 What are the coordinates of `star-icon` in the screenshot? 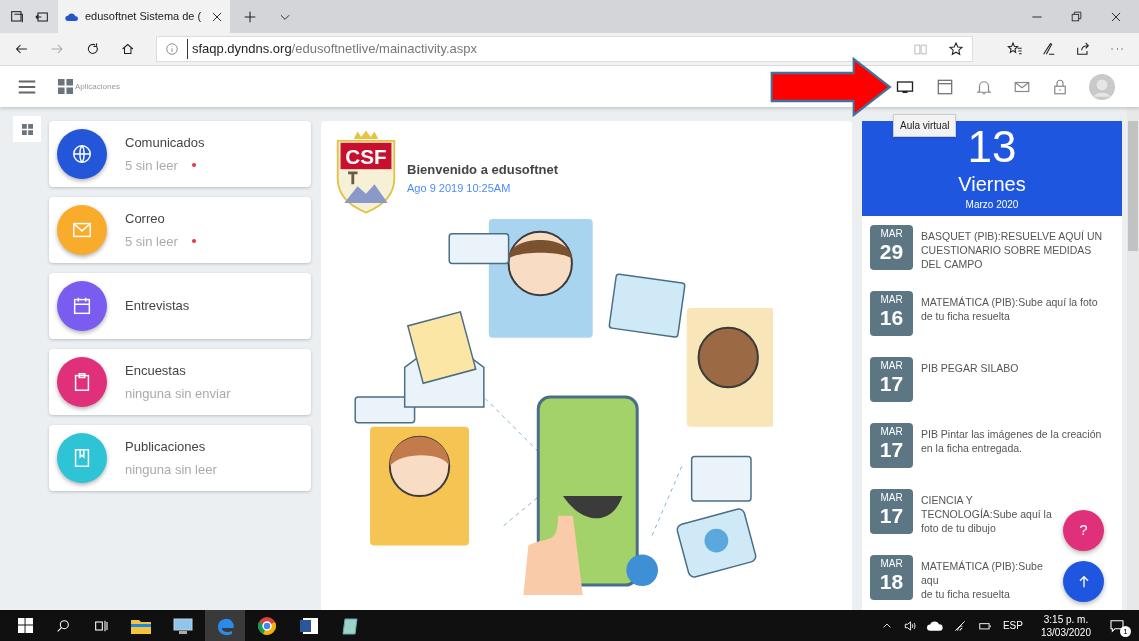 It's located at (956, 49).